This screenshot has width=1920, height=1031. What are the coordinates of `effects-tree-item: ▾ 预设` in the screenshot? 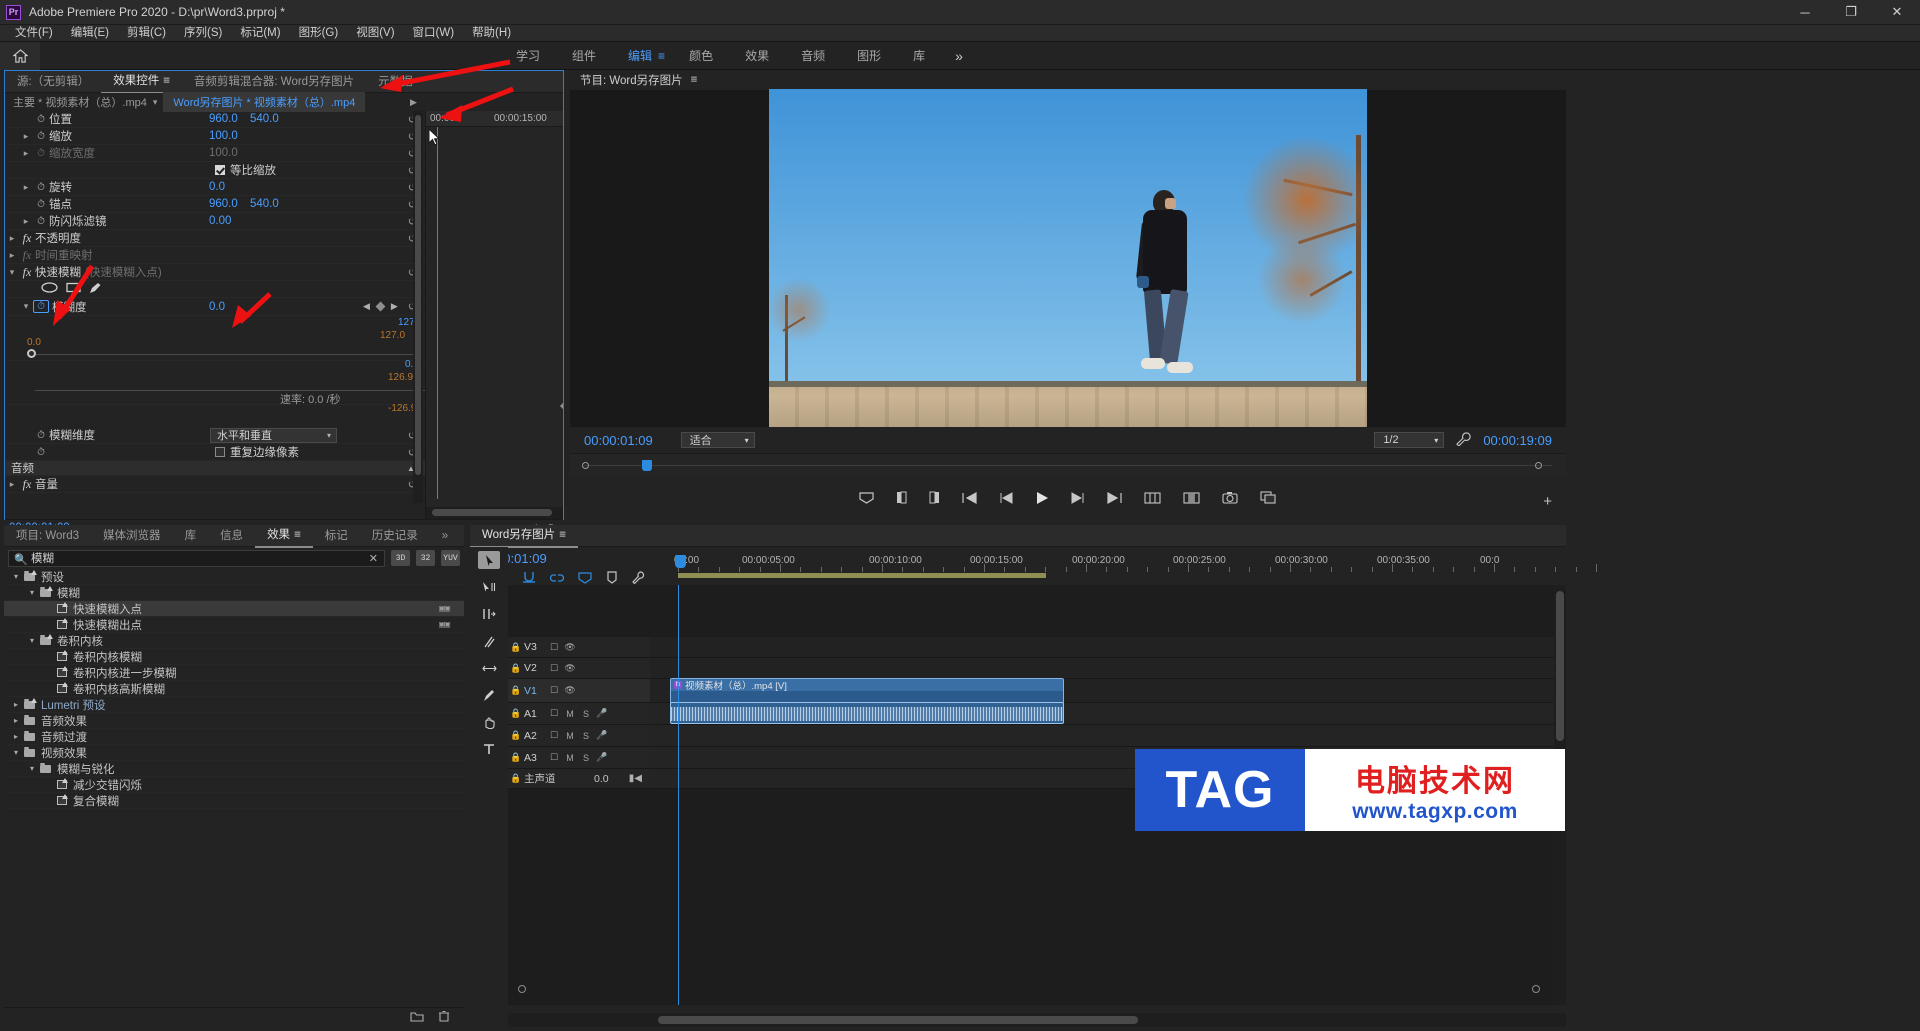 It's located at (234, 577).